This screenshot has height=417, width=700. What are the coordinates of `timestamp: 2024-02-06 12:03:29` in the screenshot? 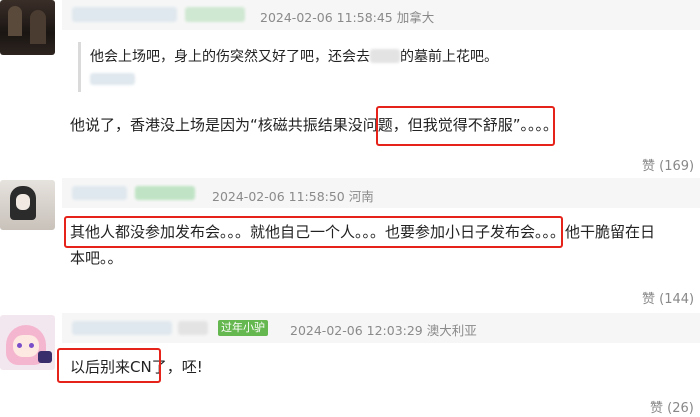 It's located at (356, 330).